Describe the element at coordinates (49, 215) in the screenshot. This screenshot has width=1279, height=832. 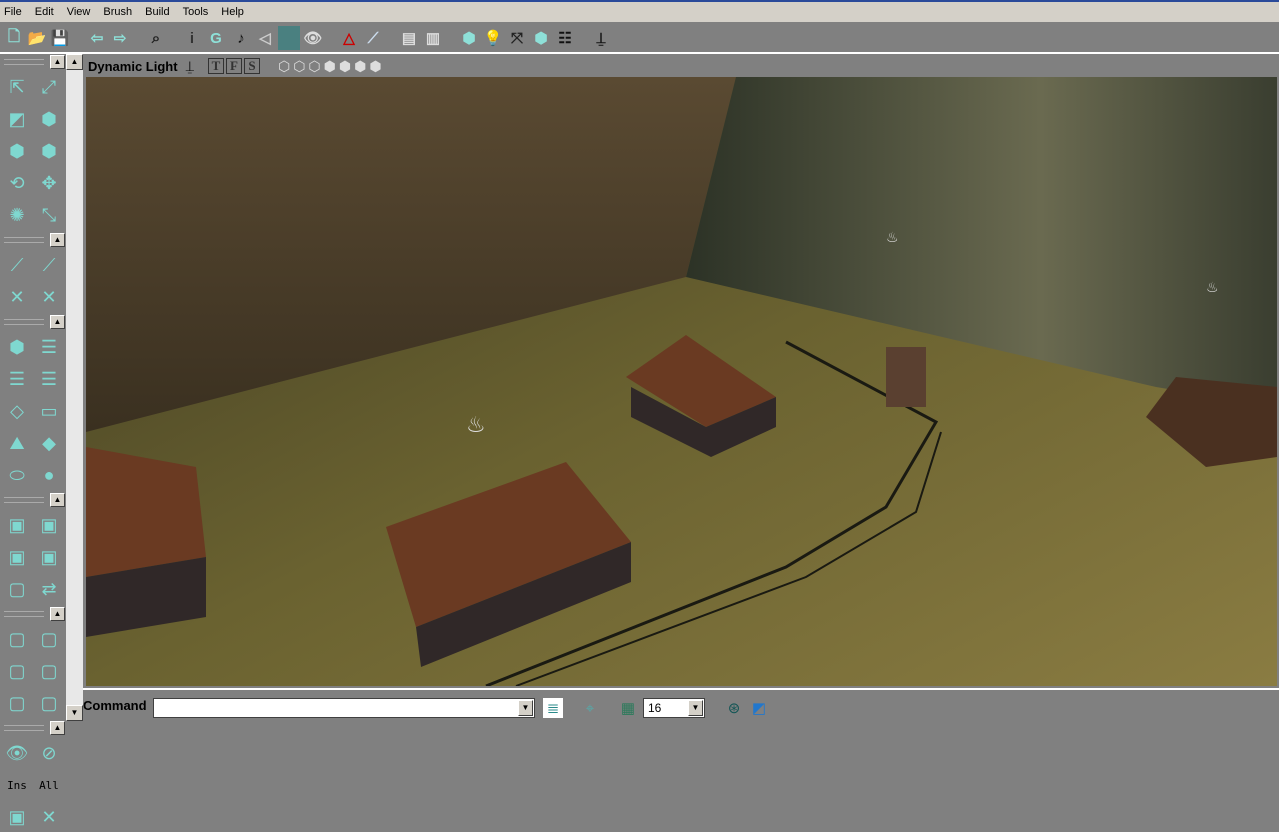
I see `cube-icon: ⤡` at that location.